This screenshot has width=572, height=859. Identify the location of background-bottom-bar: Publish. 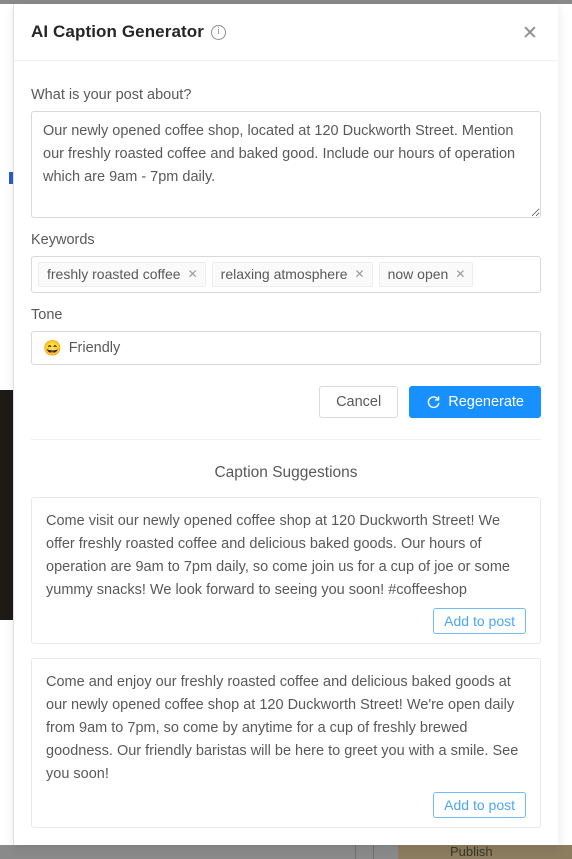
(286, 852).